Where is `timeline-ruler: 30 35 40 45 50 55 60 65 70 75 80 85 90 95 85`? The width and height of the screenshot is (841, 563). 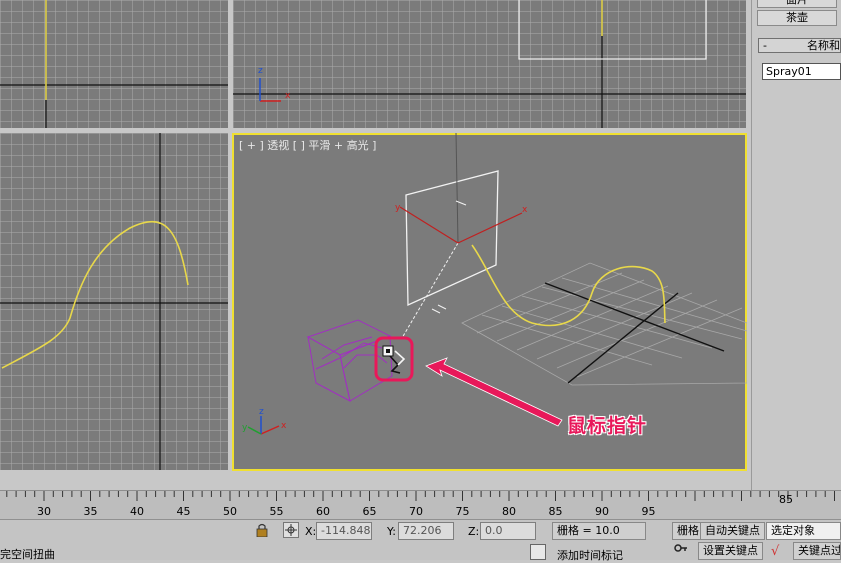
timeline-ruler: 30 35 40 45 50 55 60 65 70 75 80 85 90 95 85 is located at coordinates (420, 504).